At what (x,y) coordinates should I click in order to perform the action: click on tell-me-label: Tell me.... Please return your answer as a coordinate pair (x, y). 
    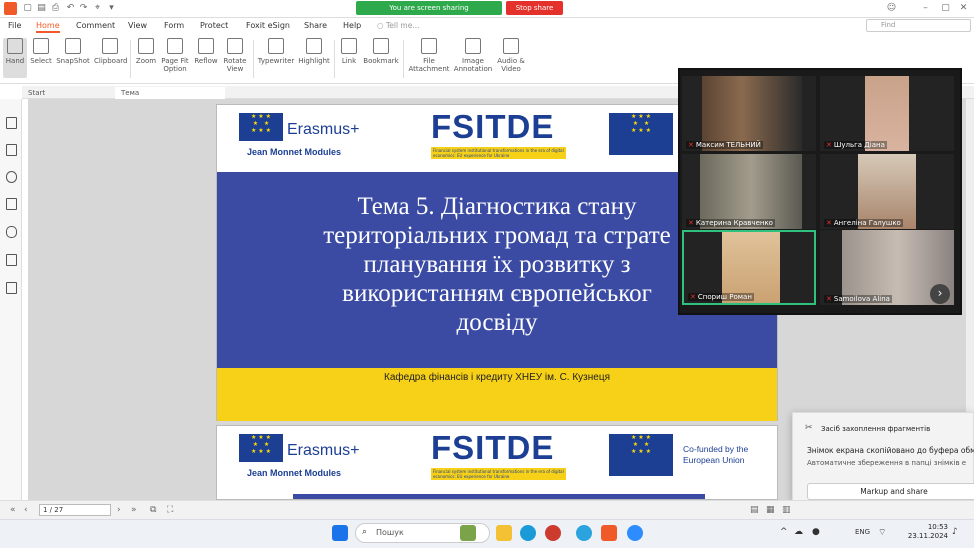
    Looking at the image, I should click on (402, 25).